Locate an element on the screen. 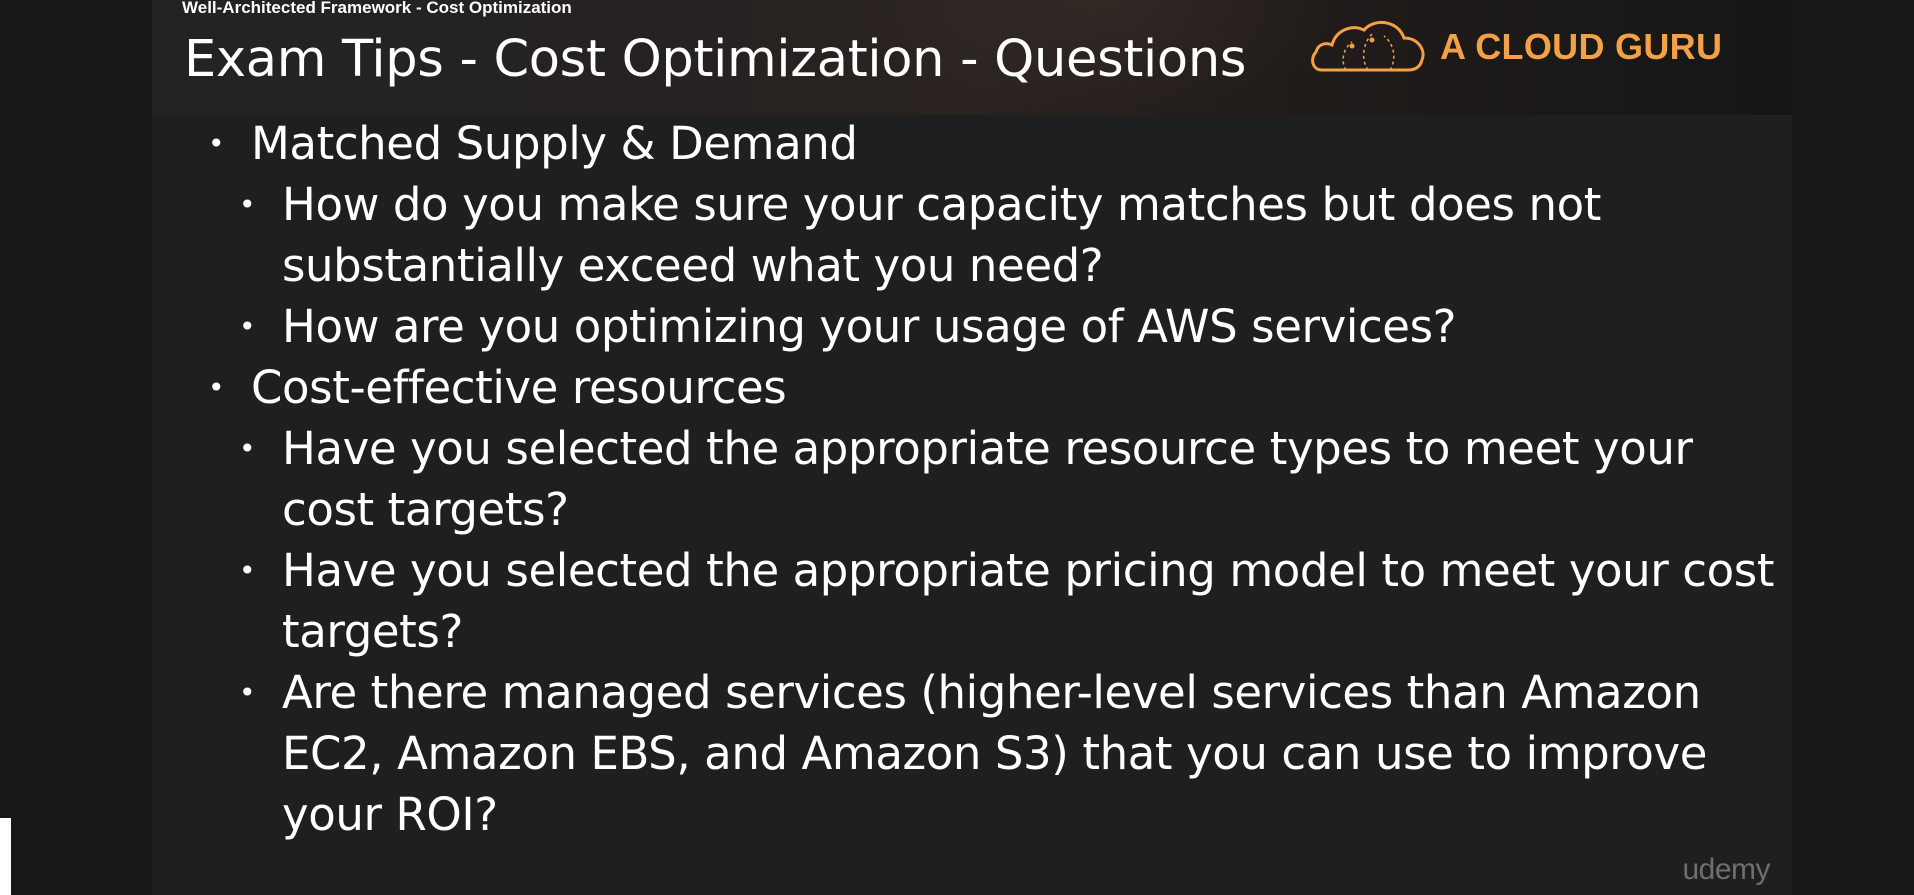  bullet-text: Cost-effective resources is located at coordinates (519, 387).